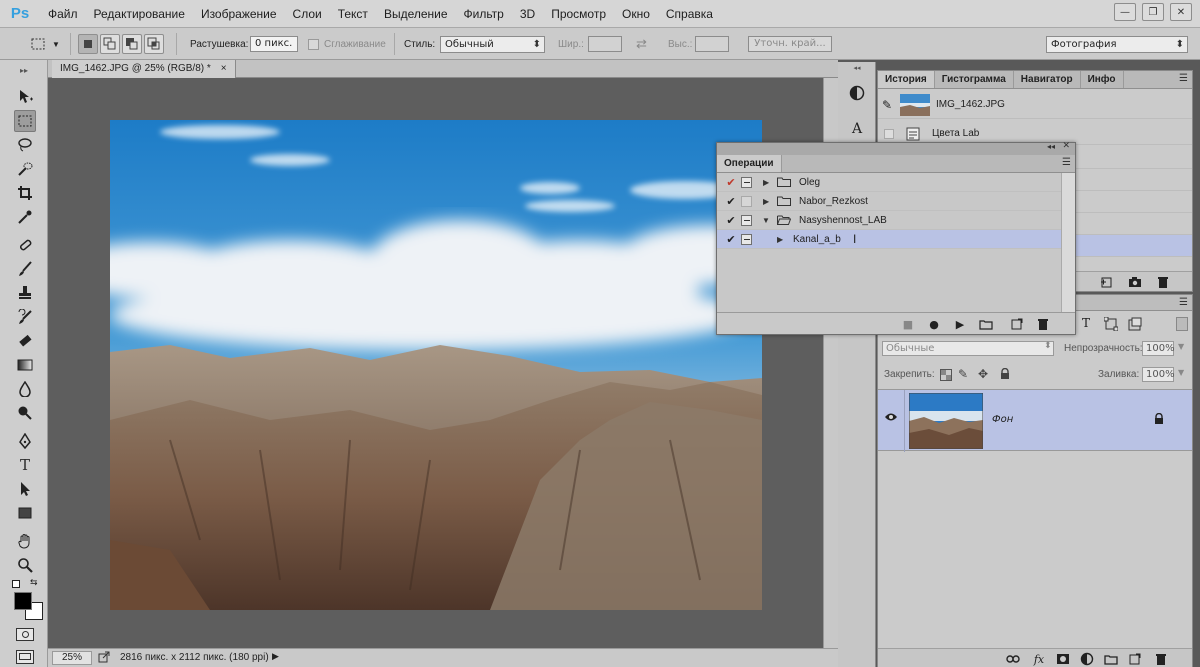 This screenshot has width=1200, height=667. What do you see at coordinates (492, 44) in the screenshot?
I see `style-select: Обычный` at bounding box center [492, 44].